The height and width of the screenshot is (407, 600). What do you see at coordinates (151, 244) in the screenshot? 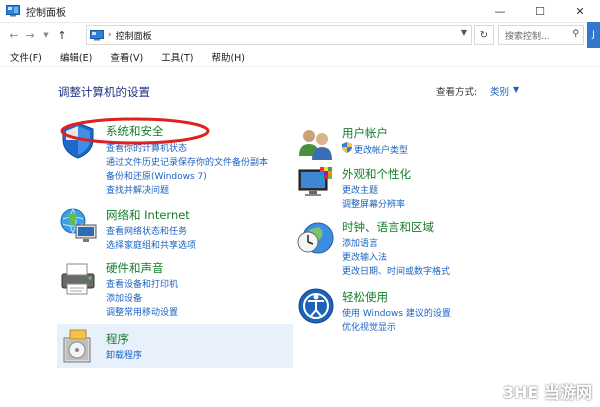
I see `link-homegroup: 选择家庭组和共享选项` at bounding box center [151, 244].